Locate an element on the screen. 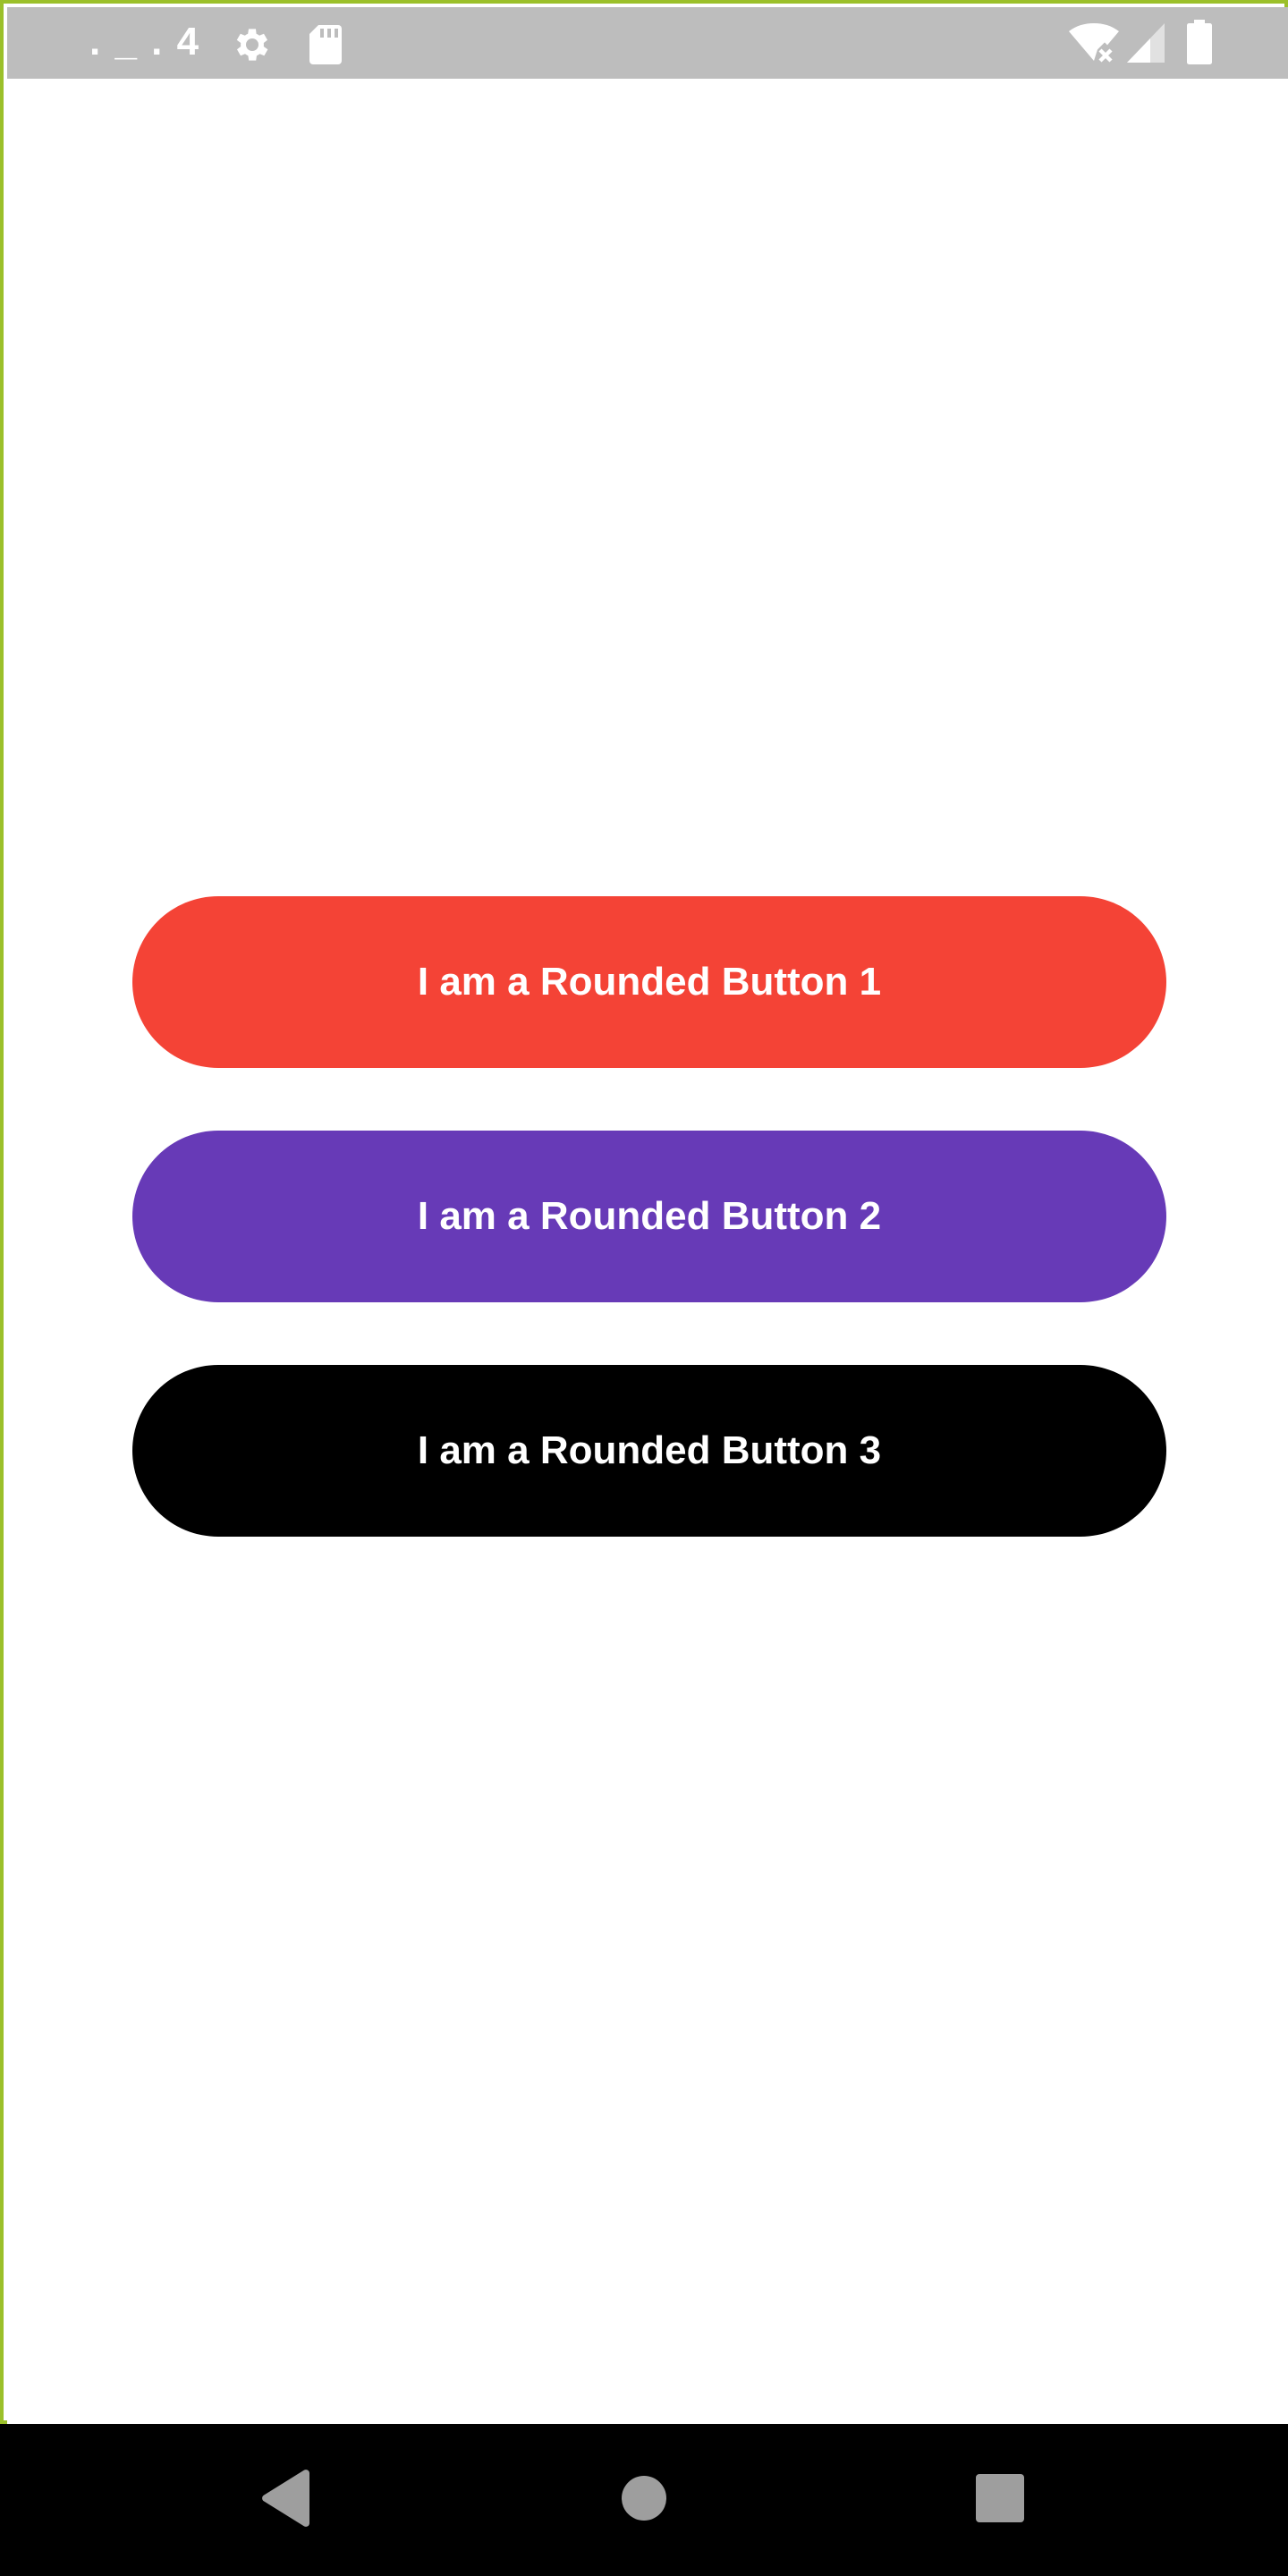 This screenshot has width=1288, height=2576. battery-icon is located at coordinates (1199, 44).